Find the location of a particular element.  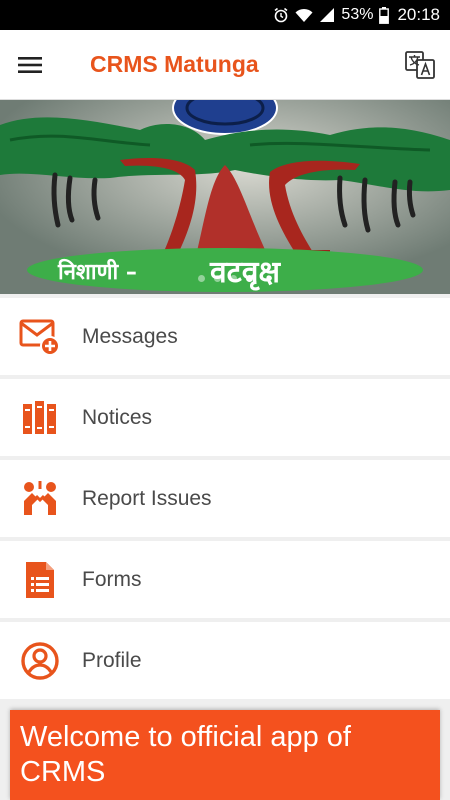

message-add-icon is located at coordinates (40, 336).